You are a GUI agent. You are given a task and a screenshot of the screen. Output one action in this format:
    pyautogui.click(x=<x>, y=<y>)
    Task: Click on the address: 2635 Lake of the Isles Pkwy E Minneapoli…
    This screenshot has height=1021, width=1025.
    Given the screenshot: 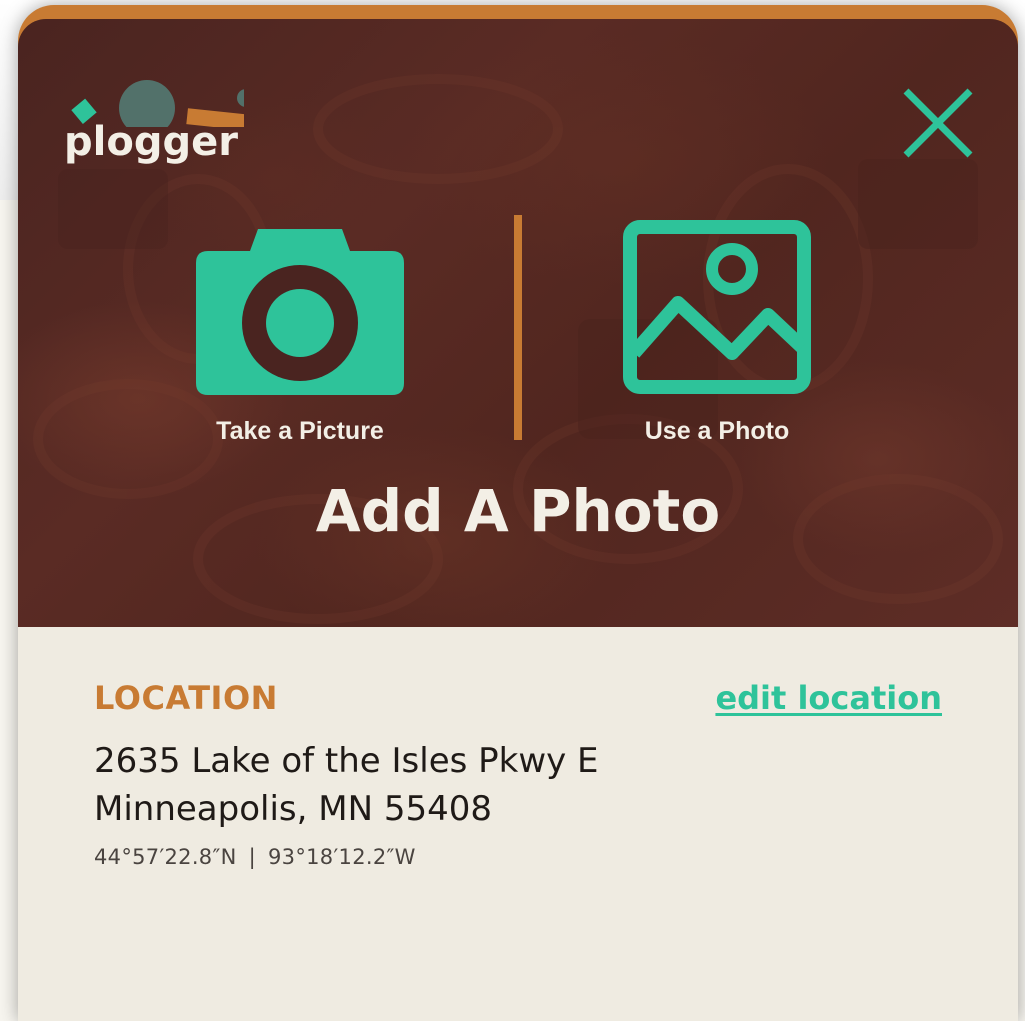 What is the action you would take?
    pyautogui.click(x=346, y=785)
    